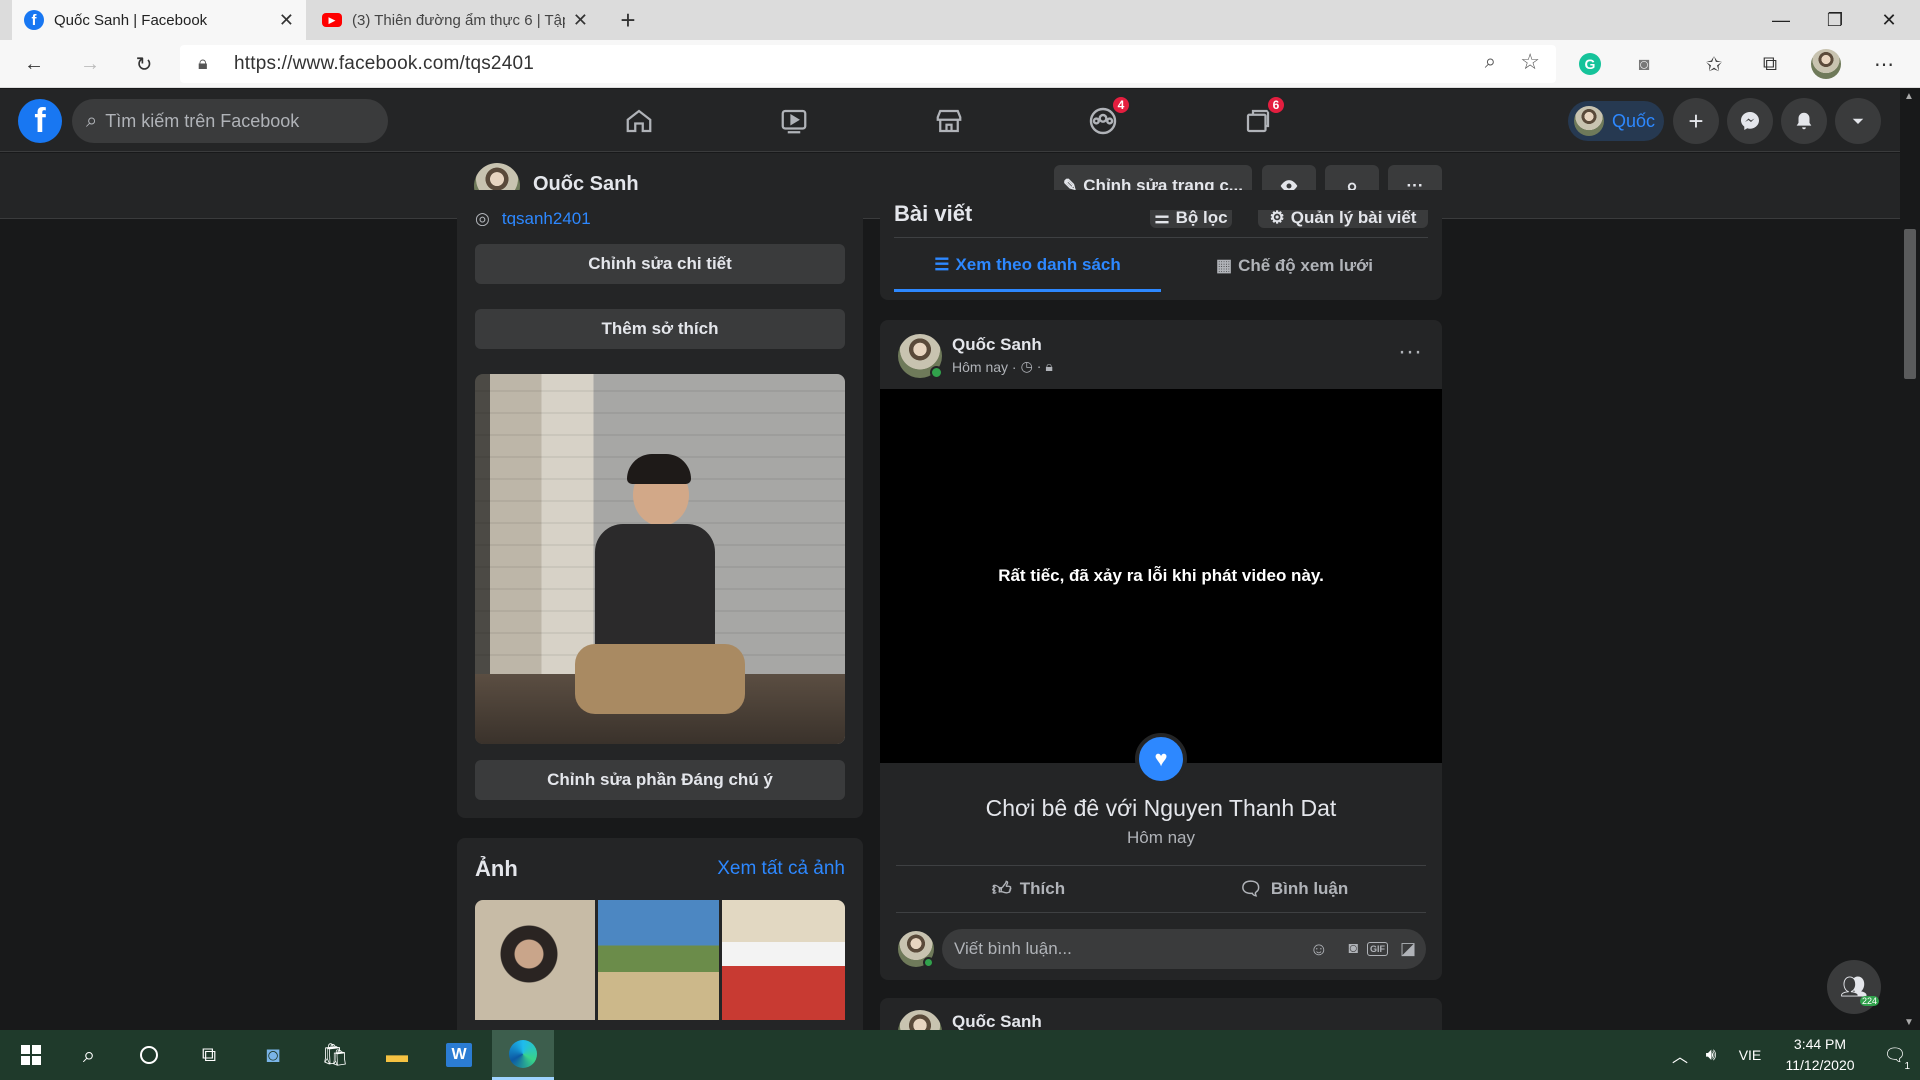 The image size is (1920, 1080). I want to click on camera-extension-icon: ◙, so click(1644, 64).